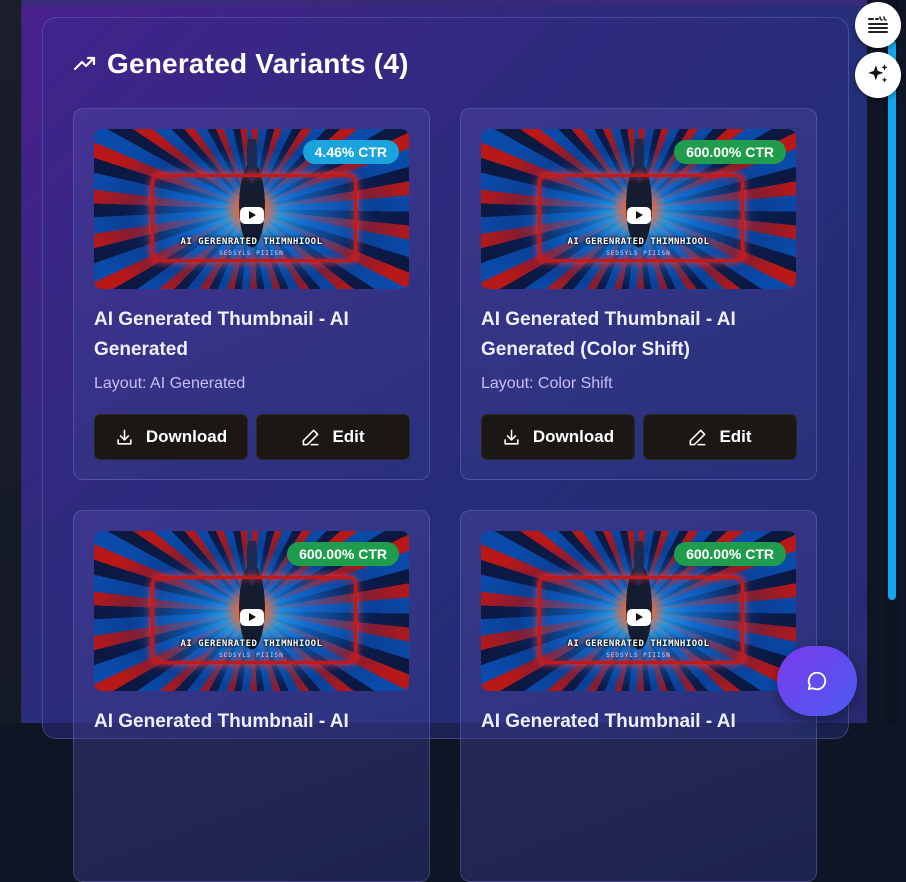 The width and height of the screenshot is (906, 882). I want to click on top-edge, so click(444, 3).